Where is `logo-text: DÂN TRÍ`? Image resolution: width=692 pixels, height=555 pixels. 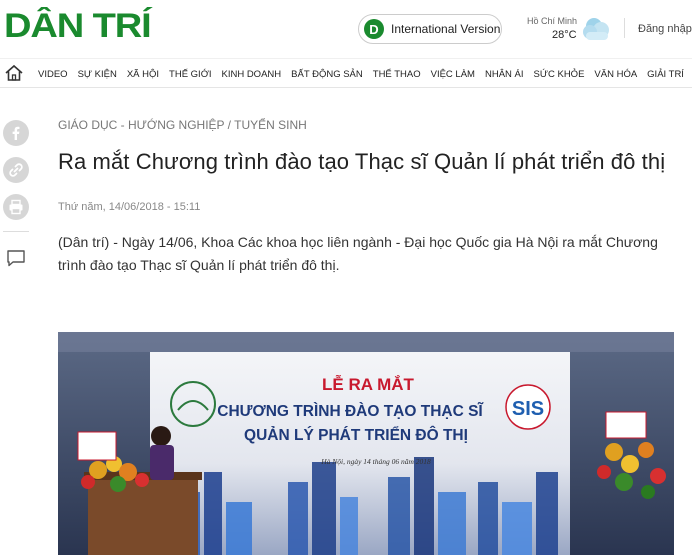 logo-text: DÂN TRÍ is located at coordinates (78, 25).